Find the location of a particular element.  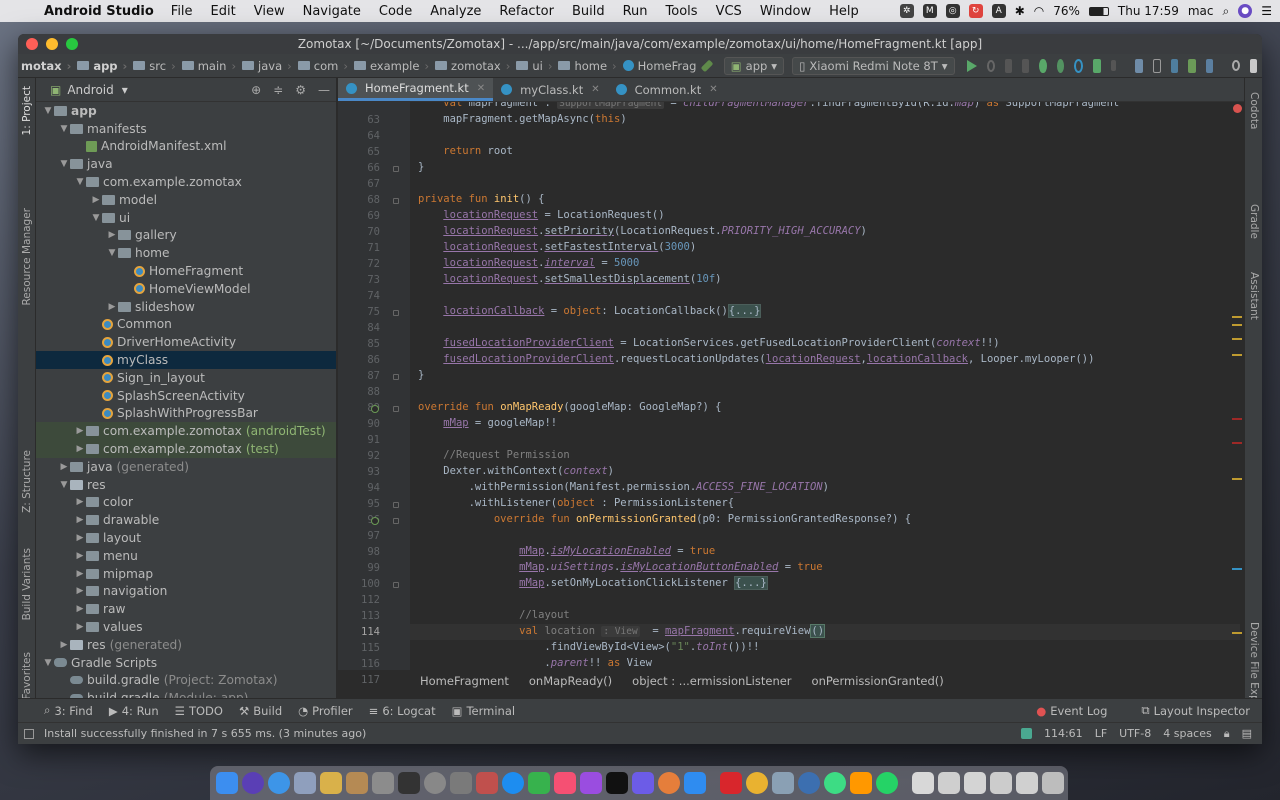

control-center-icon: ☰ is located at coordinates (1266, 11).